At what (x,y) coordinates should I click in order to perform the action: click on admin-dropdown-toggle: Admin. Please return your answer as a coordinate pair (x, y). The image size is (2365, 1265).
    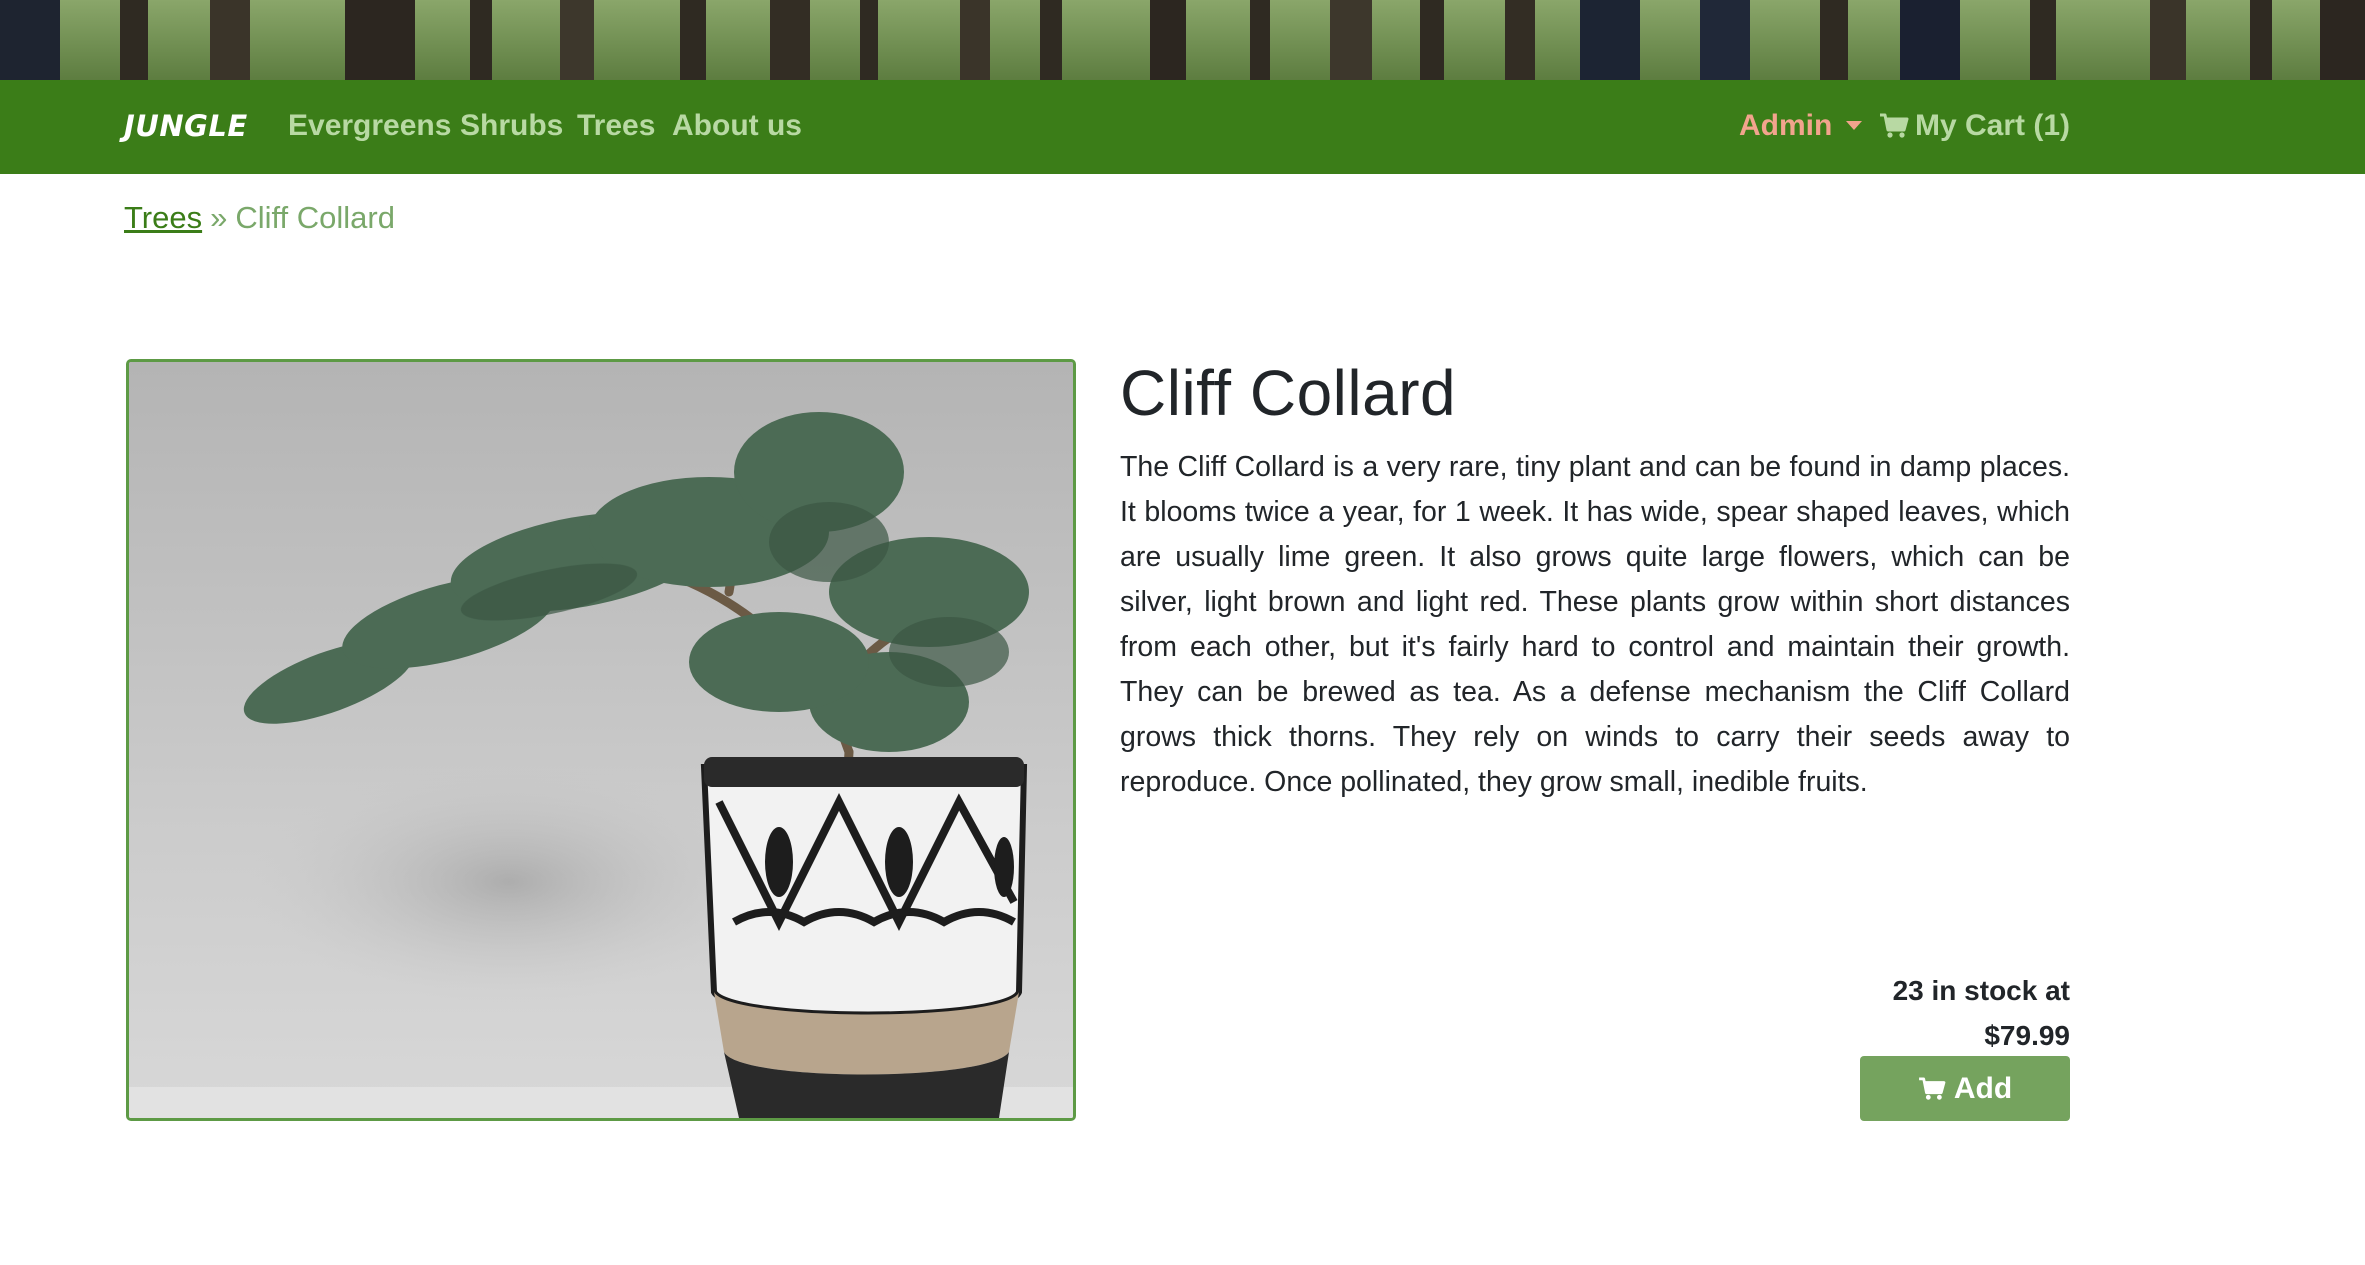
    Looking at the image, I should click on (1801, 126).